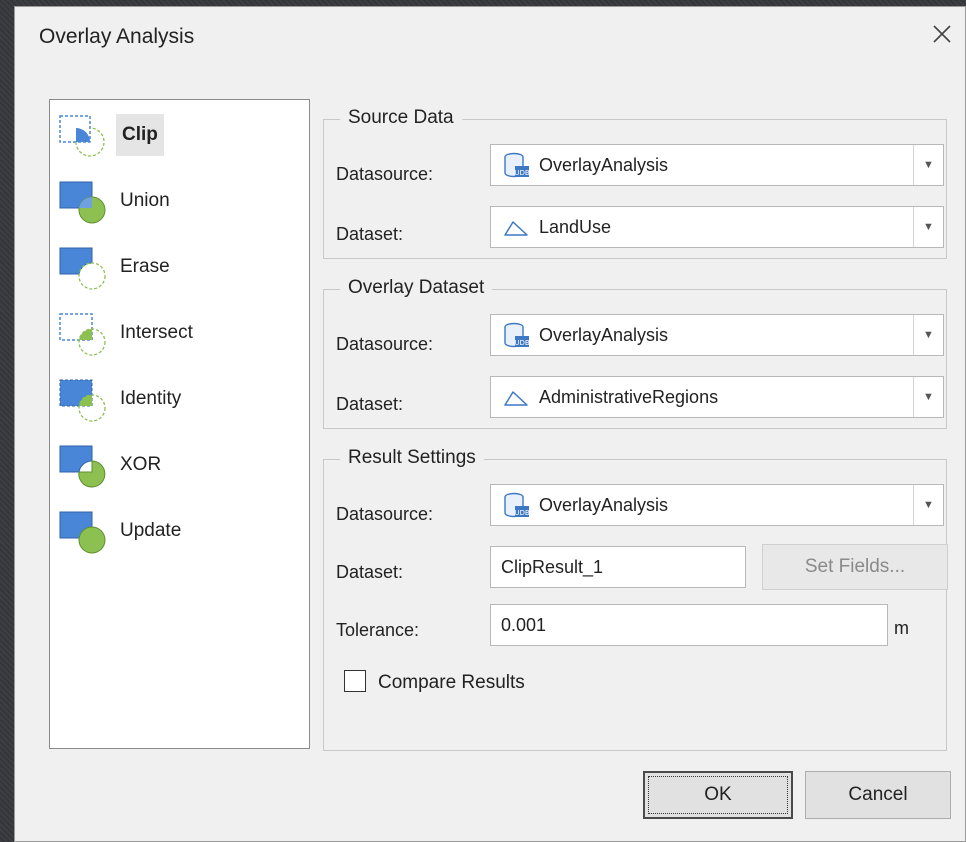  What do you see at coordinates (401, 118) in the screenshot?
I see `source-data-legend: Source Data` at bounding box center [401, 118].